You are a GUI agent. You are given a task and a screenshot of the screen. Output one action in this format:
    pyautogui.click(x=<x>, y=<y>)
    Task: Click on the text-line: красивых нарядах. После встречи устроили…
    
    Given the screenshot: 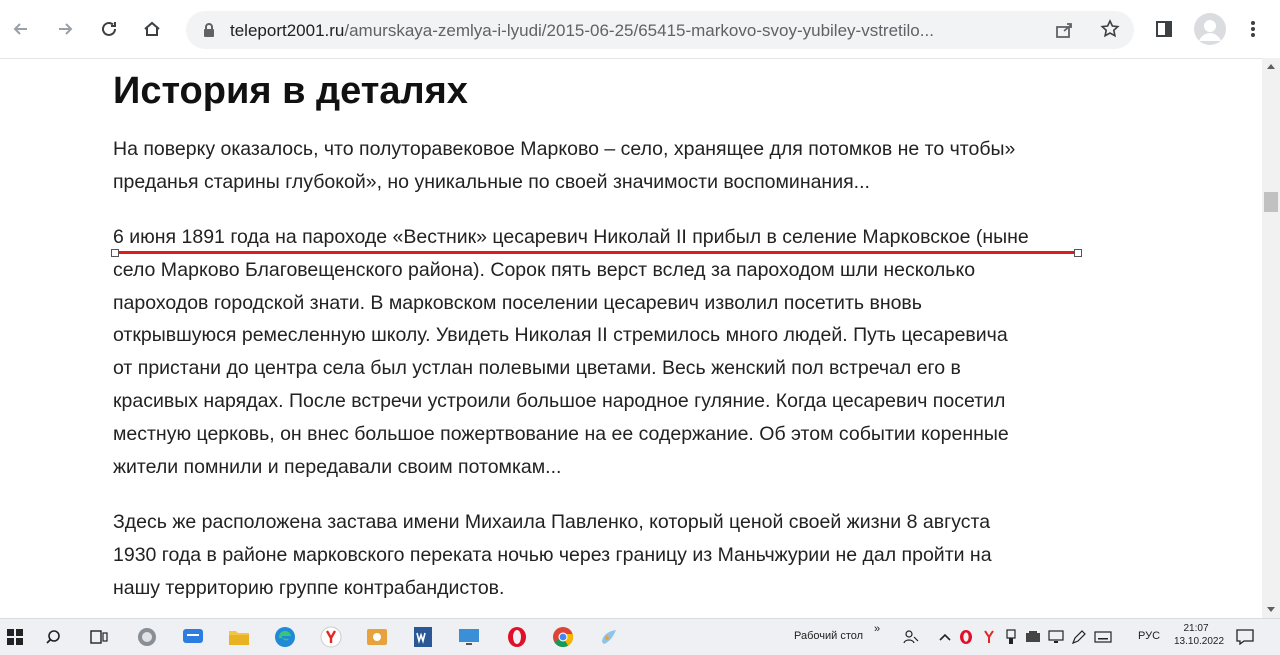 What is the action you would take?
    pyautogui.click(x=559, y=400)
    